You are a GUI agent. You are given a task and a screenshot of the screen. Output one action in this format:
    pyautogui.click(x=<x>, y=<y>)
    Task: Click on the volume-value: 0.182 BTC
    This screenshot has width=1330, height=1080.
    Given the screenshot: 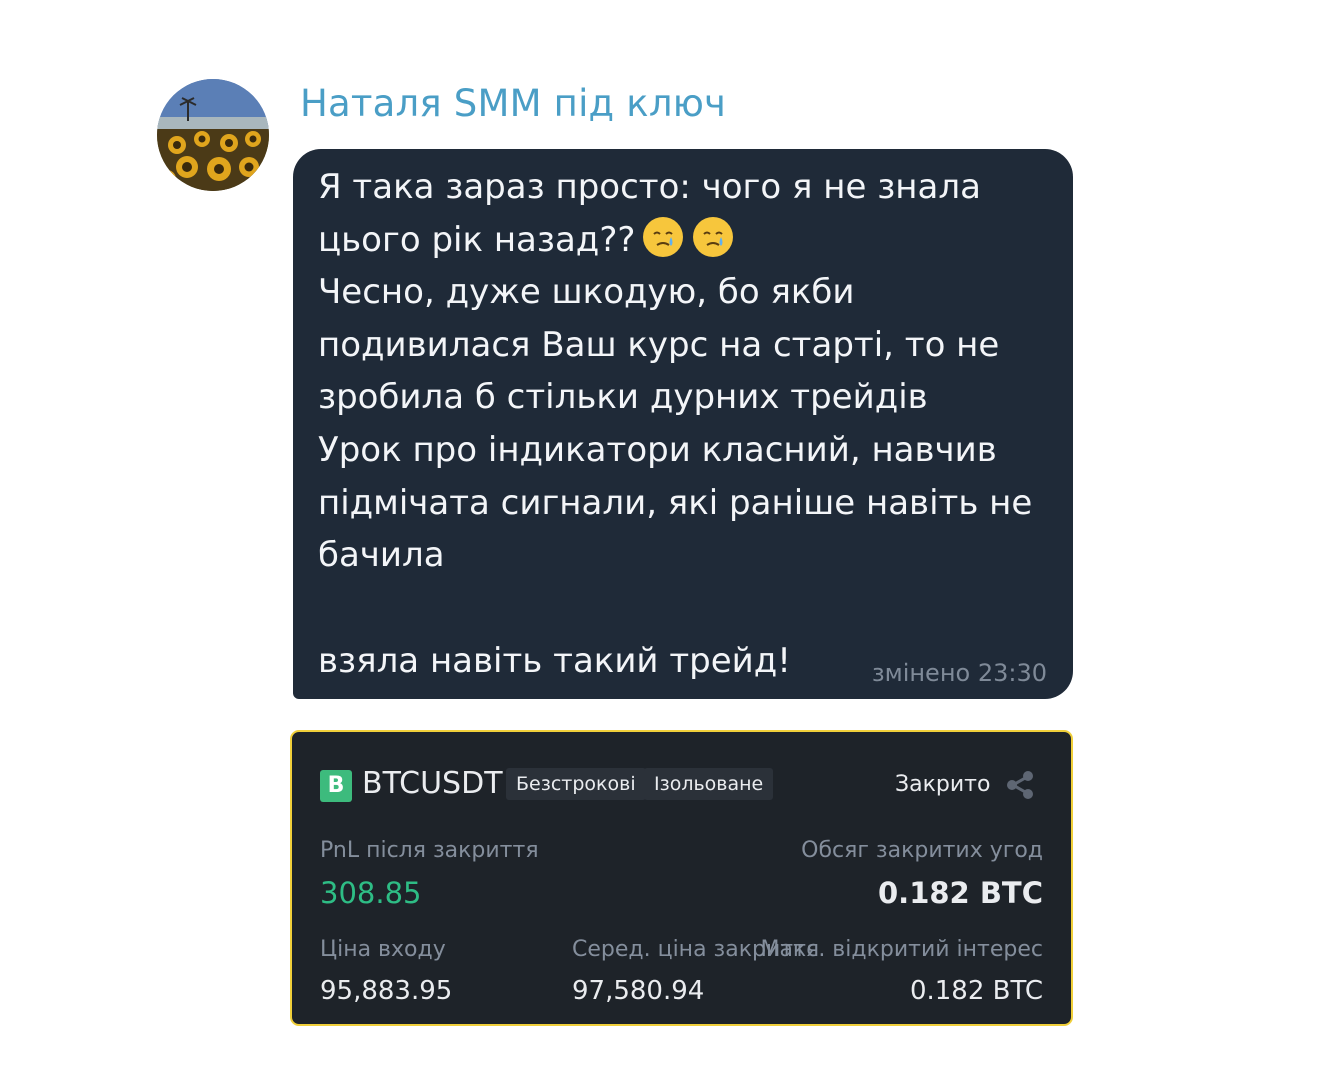 What is the action you would take?
    pyautogui.click(x=960, y=893)
    